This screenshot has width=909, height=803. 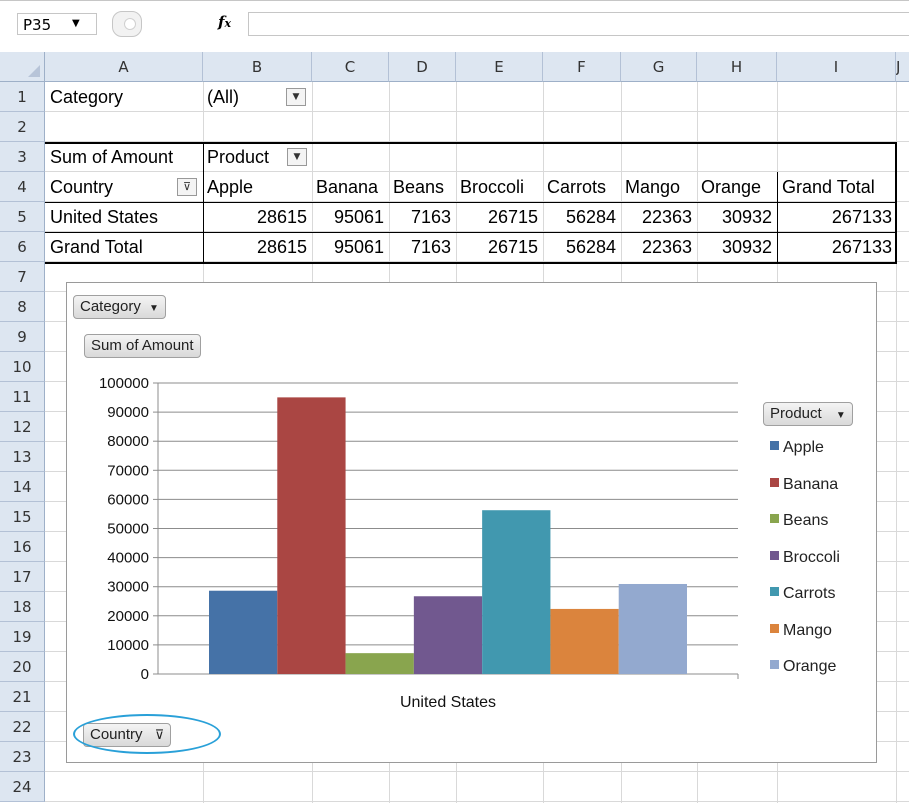 I want to click on pivot-filter-value: (All), so click(x=223, y=97).